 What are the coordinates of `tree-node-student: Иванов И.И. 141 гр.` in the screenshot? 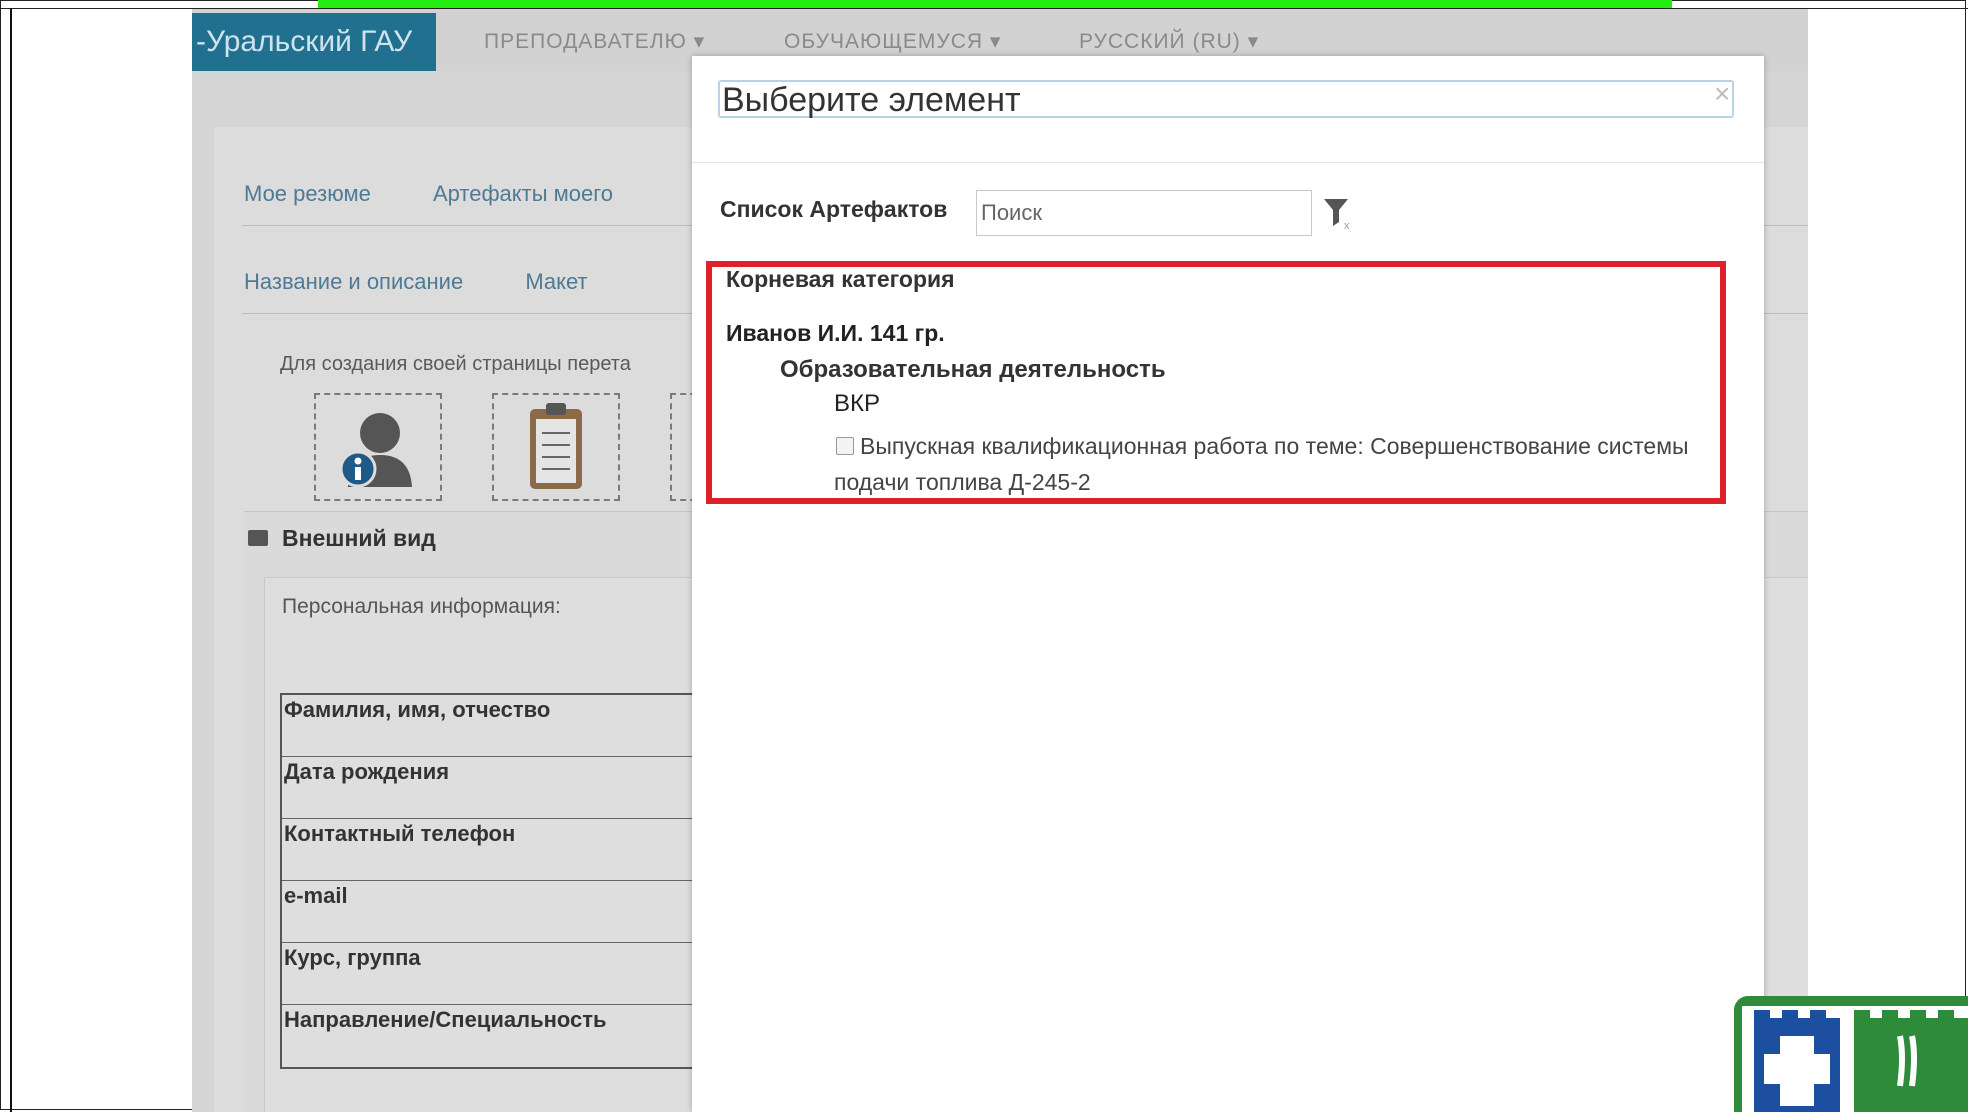 It's located at (835, 333).